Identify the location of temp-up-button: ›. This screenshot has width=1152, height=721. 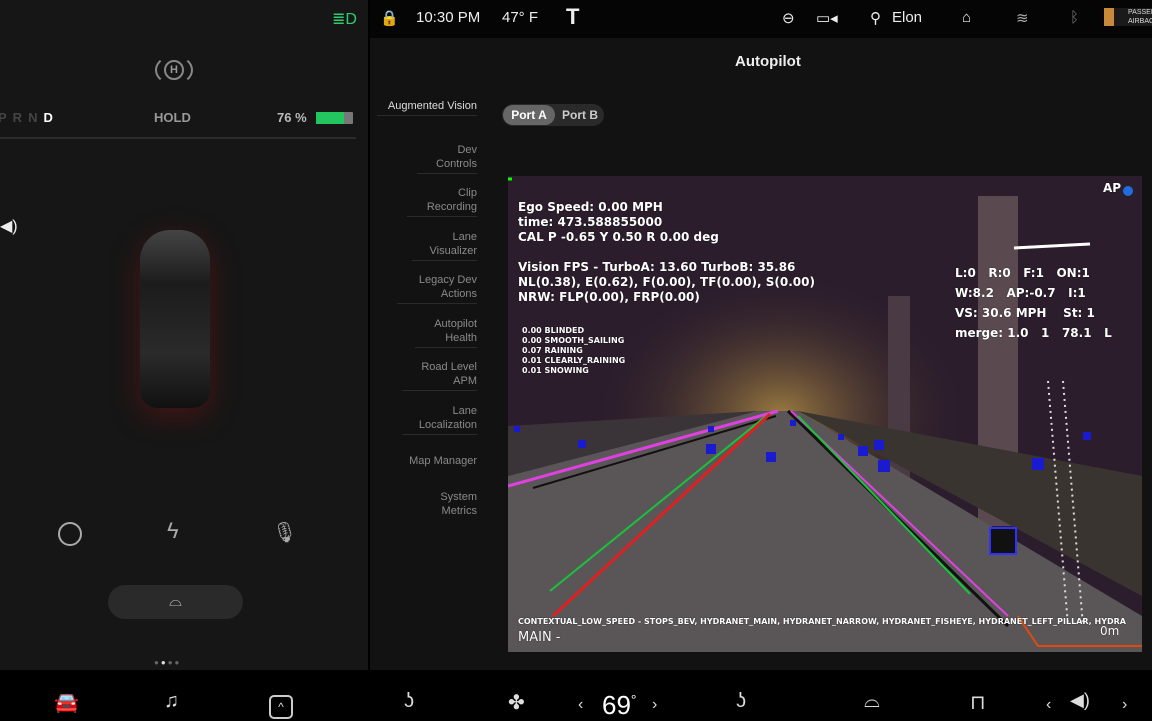
(654, 705).